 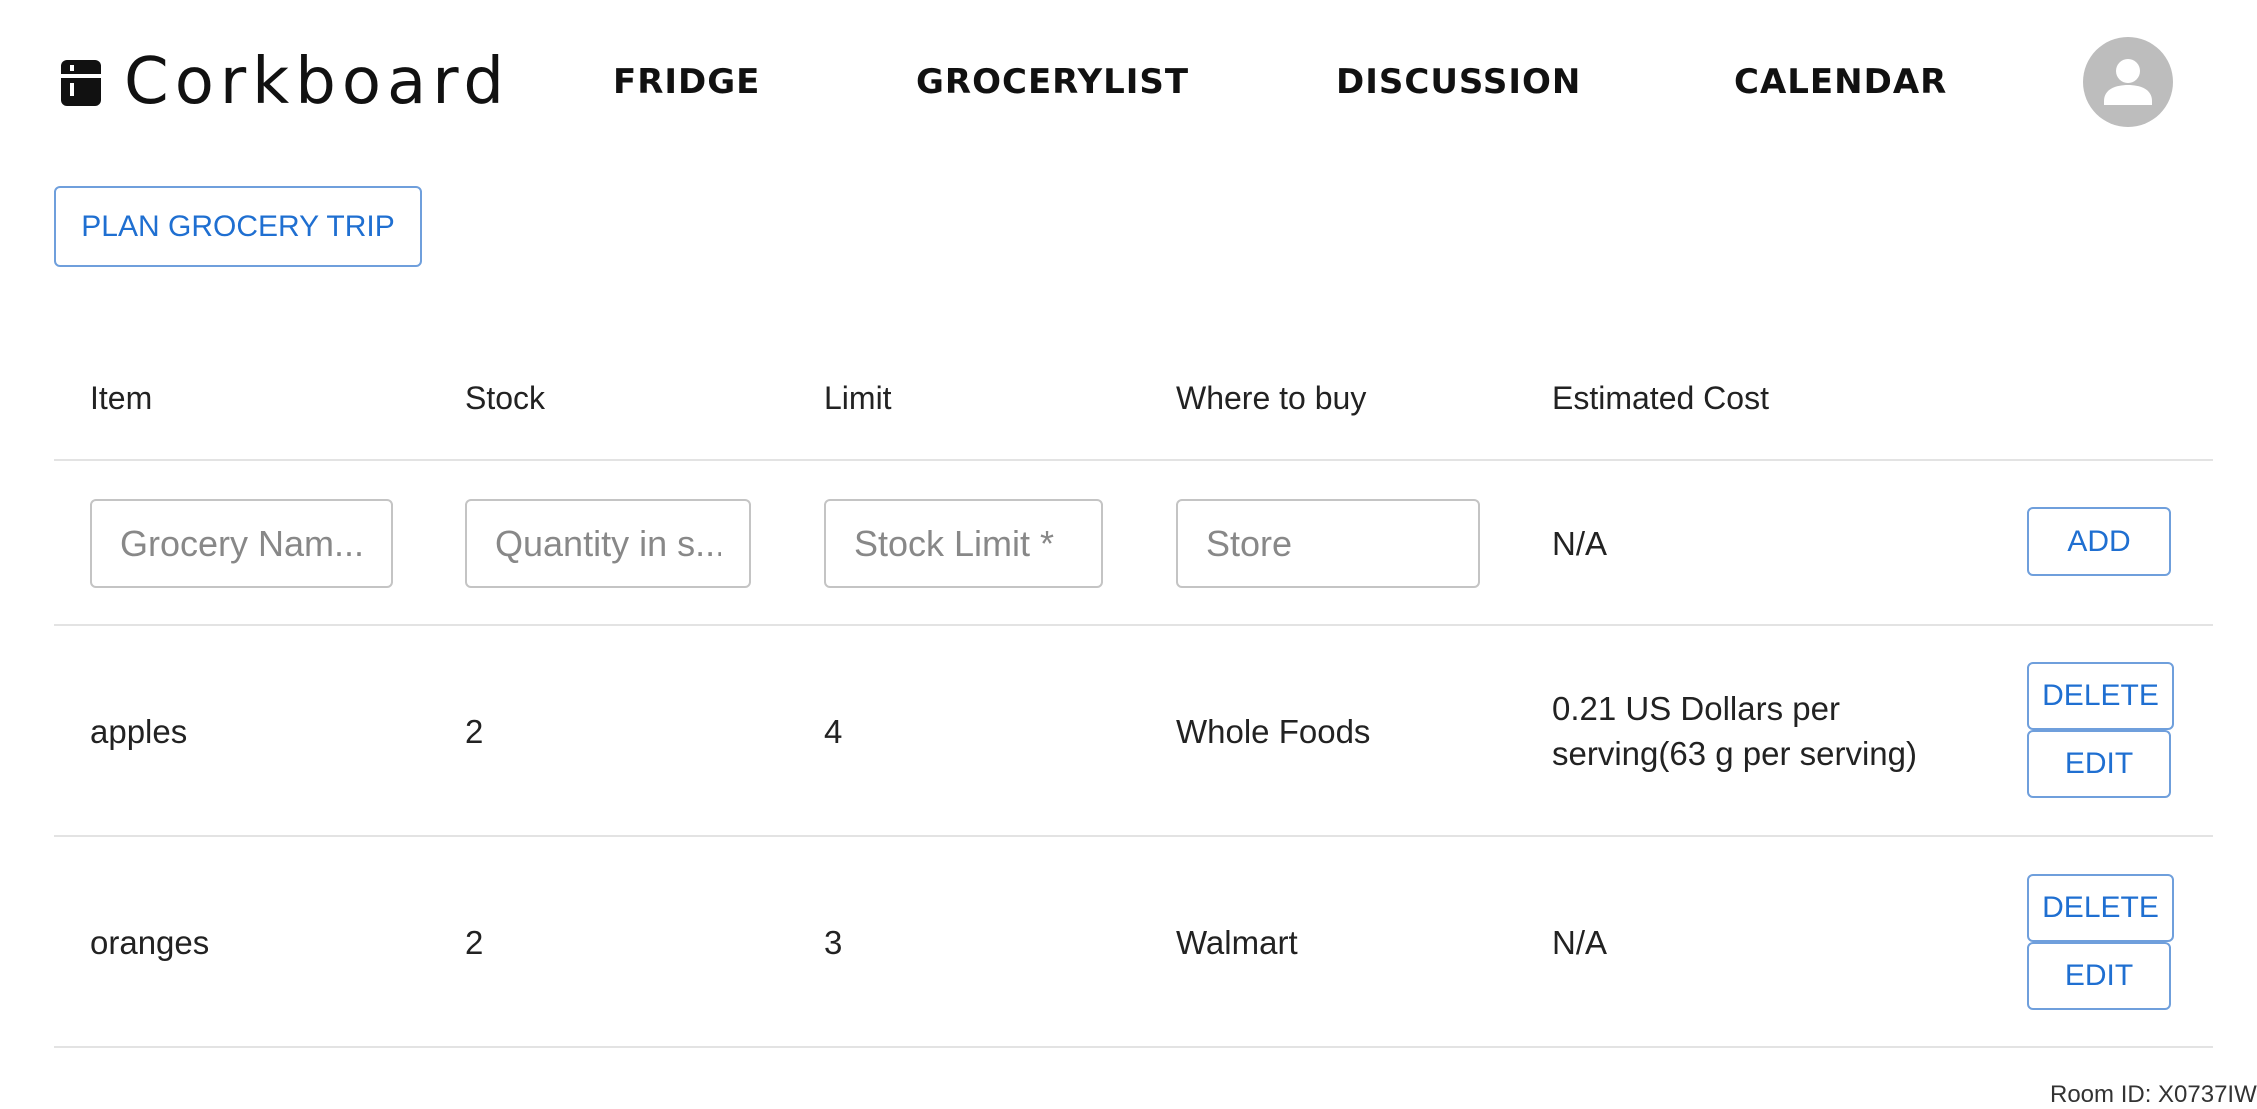 I want to click on nav-discussion: DISCUSSION, so click(x=1458, y=82).